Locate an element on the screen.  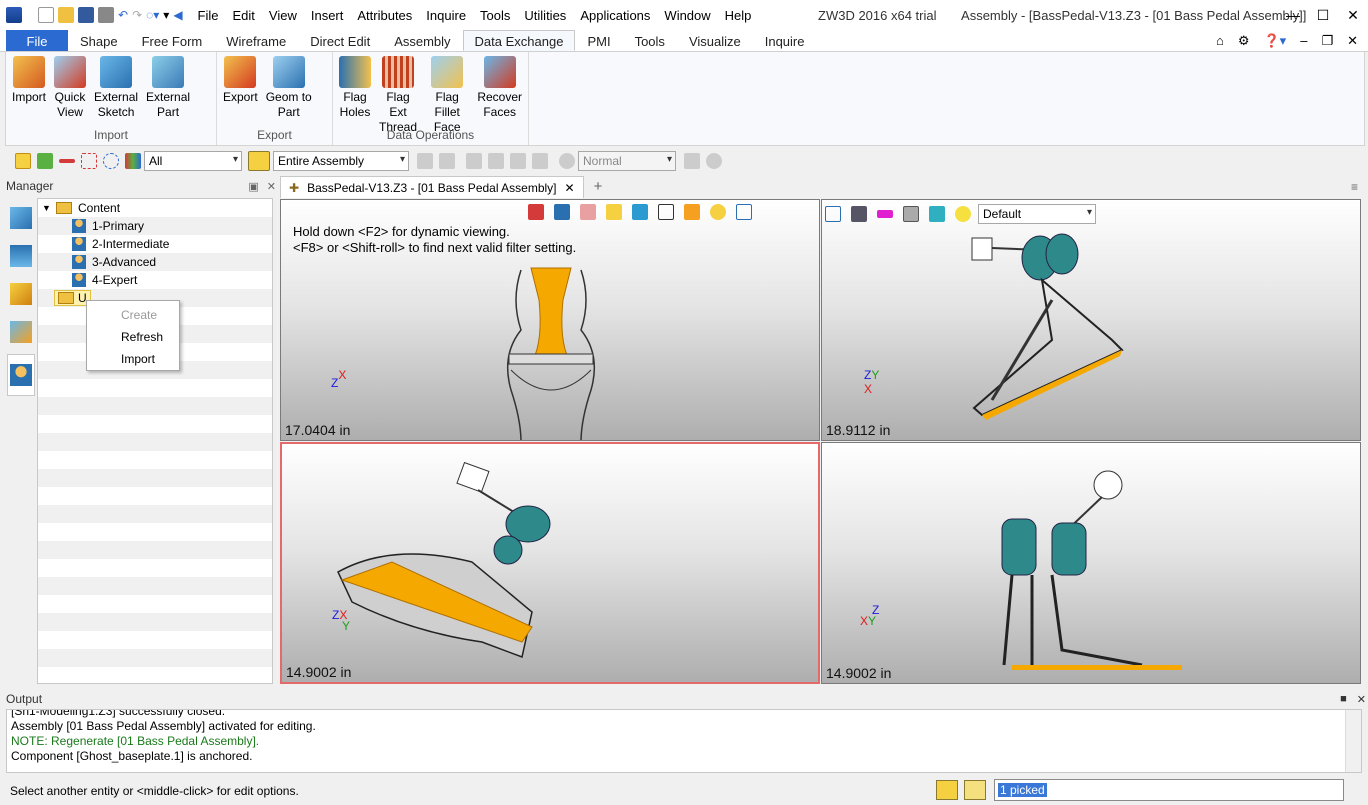
viewport-iso: Default ZYX 18.9112 in is located at coordinates (1091, 320).